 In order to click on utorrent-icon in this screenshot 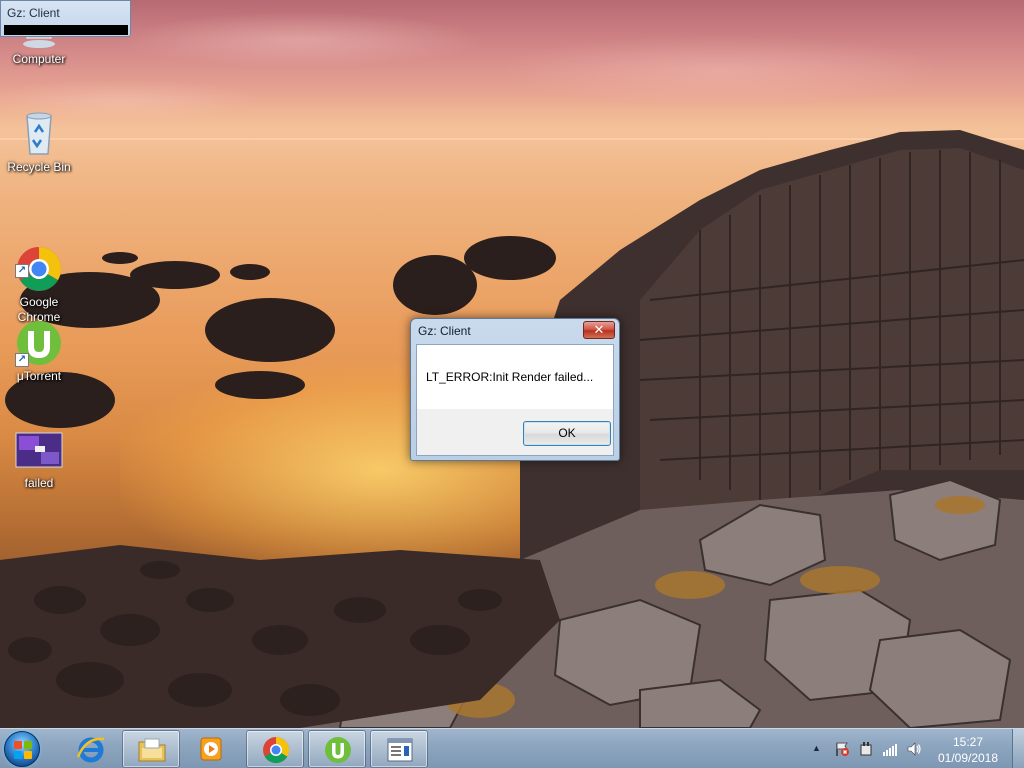, I will do `click(338, 750)`.